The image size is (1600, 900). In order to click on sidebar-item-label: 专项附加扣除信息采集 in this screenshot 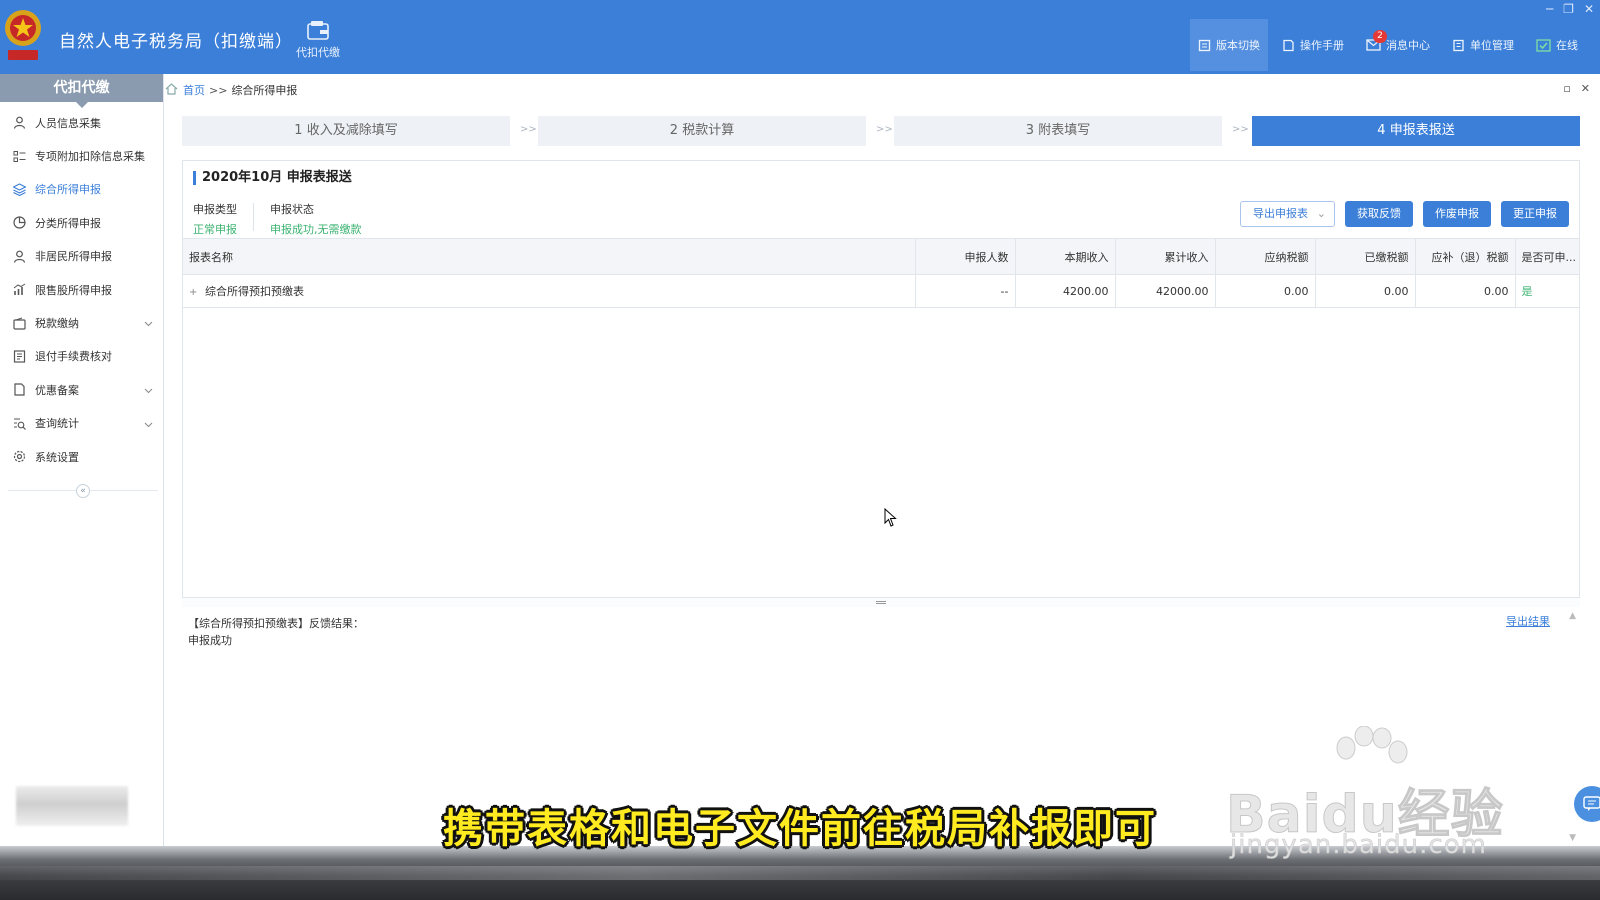, I will do `click(90, 157)`.